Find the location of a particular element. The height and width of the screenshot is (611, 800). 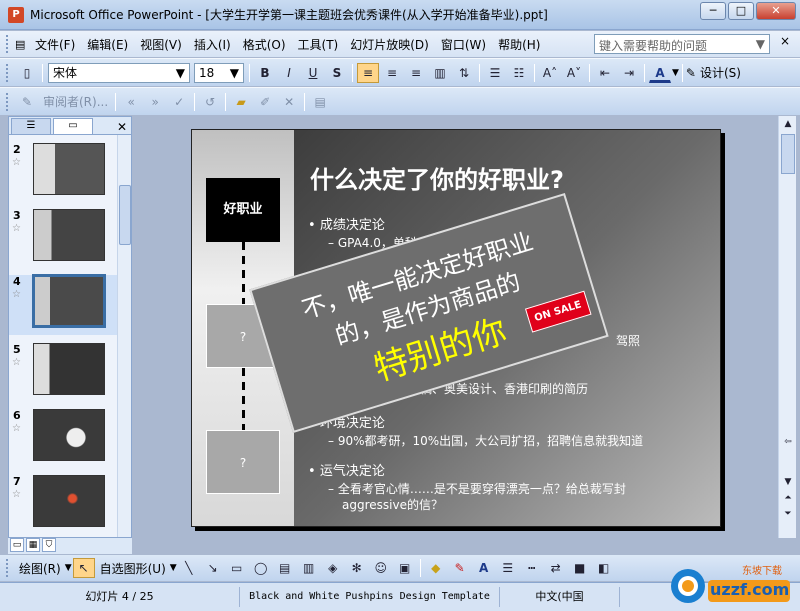

font-size-select: 18 ▼ is located at coordinates (219, 72).